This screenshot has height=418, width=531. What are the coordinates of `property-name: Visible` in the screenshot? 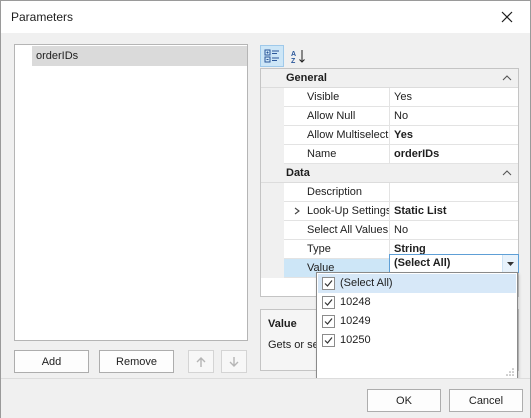 It's located at (337, 97).